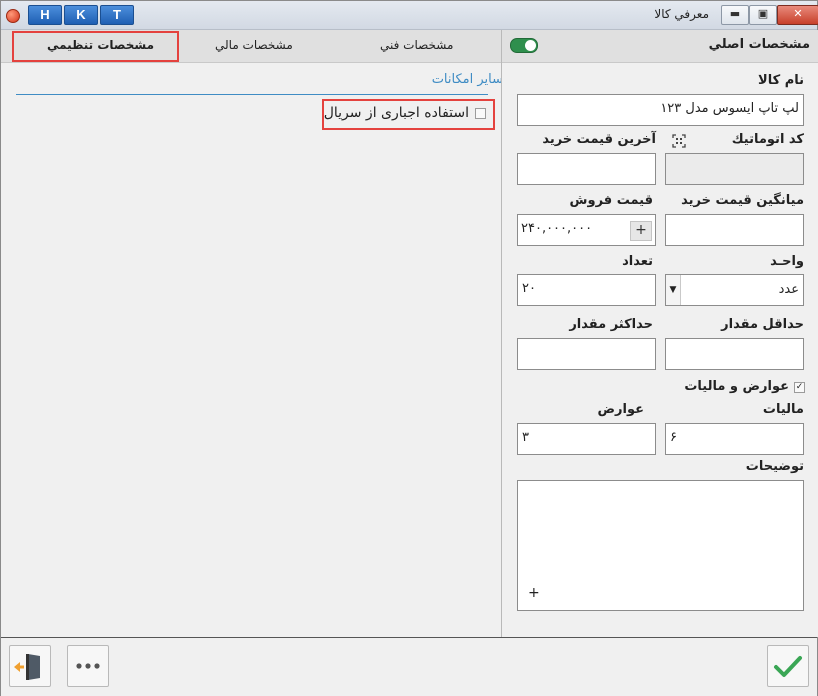 Image resolution: width=818 pixels, height=696 pixels. I want to click on tab-technical: مشخصات فني, so click(416, 45).